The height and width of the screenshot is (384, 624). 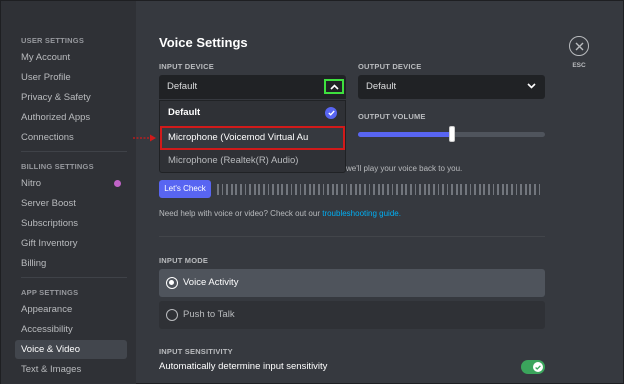 What do you see at coordinates (381, 86) in the screenshot?
I see `output-device-value: Default` at bounding box center [381, 86].